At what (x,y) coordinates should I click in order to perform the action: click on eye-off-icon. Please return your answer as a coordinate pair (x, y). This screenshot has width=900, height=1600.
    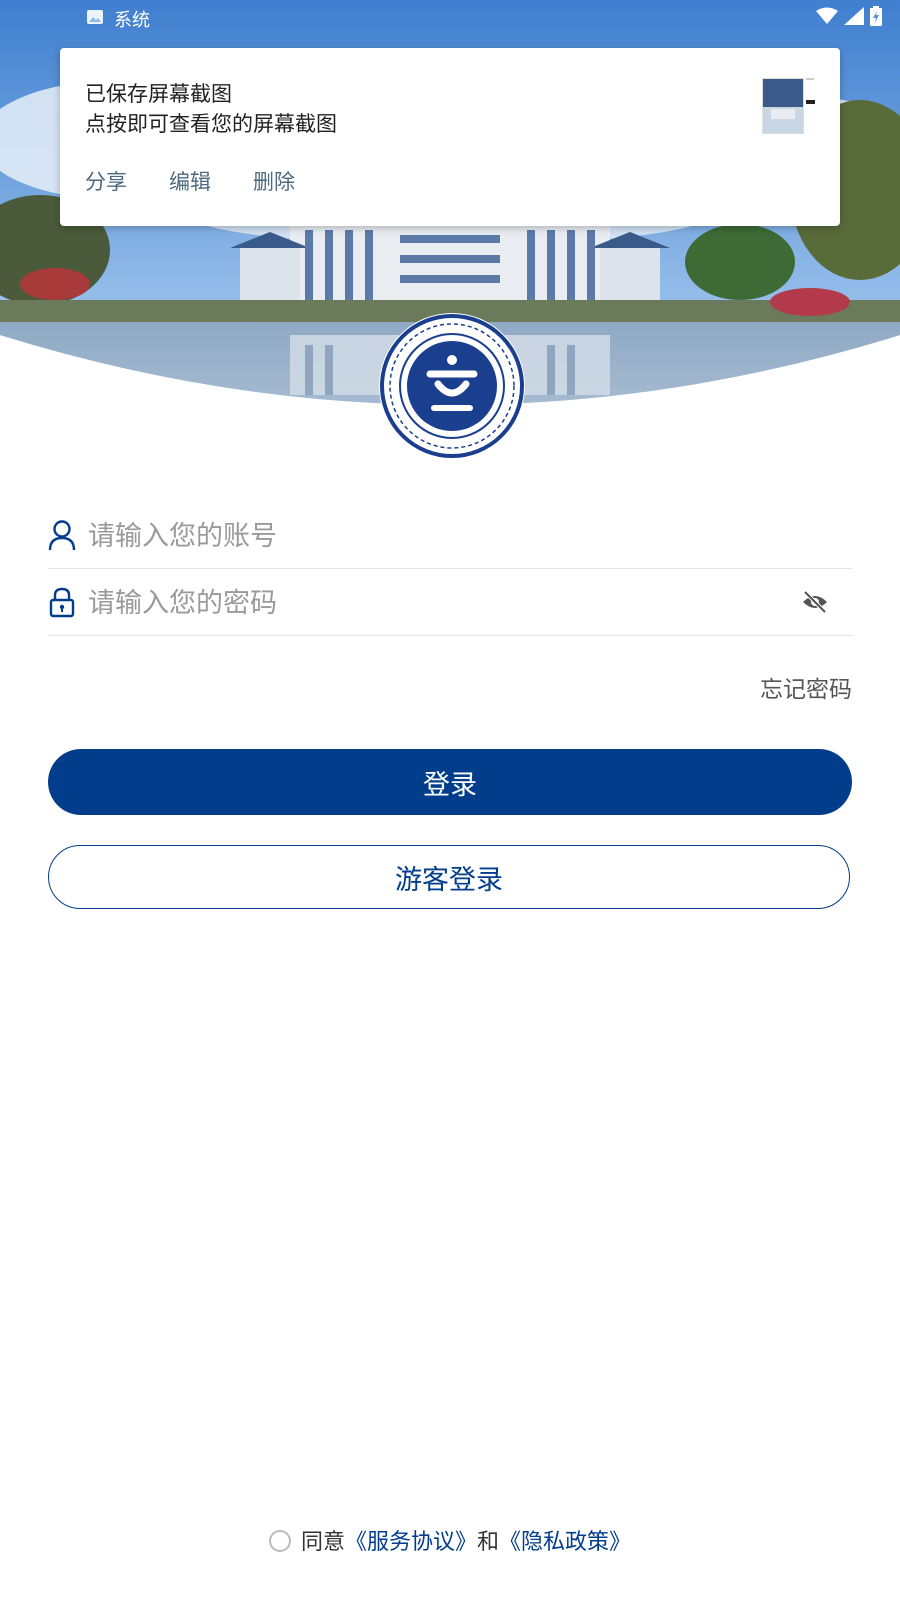
    Looking at the image, I should click on (815, 602).